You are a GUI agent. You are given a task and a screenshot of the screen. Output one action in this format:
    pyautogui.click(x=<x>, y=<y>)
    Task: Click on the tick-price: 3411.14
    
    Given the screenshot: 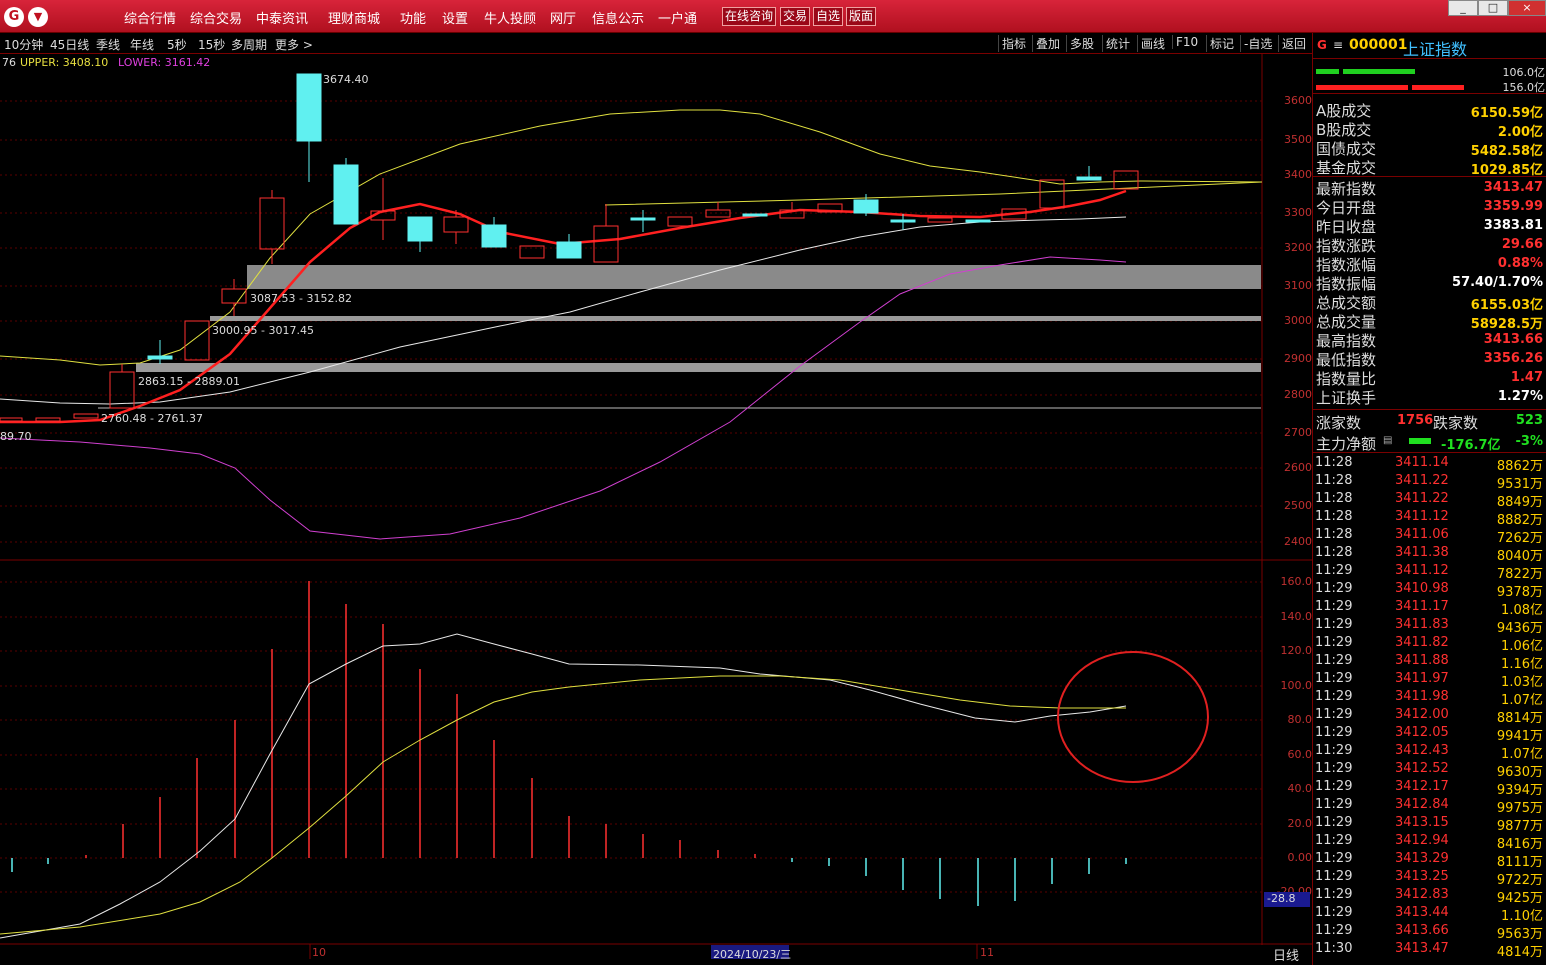 What is the action you would take?
    pyautogui.click(x=1422, y=462)
    